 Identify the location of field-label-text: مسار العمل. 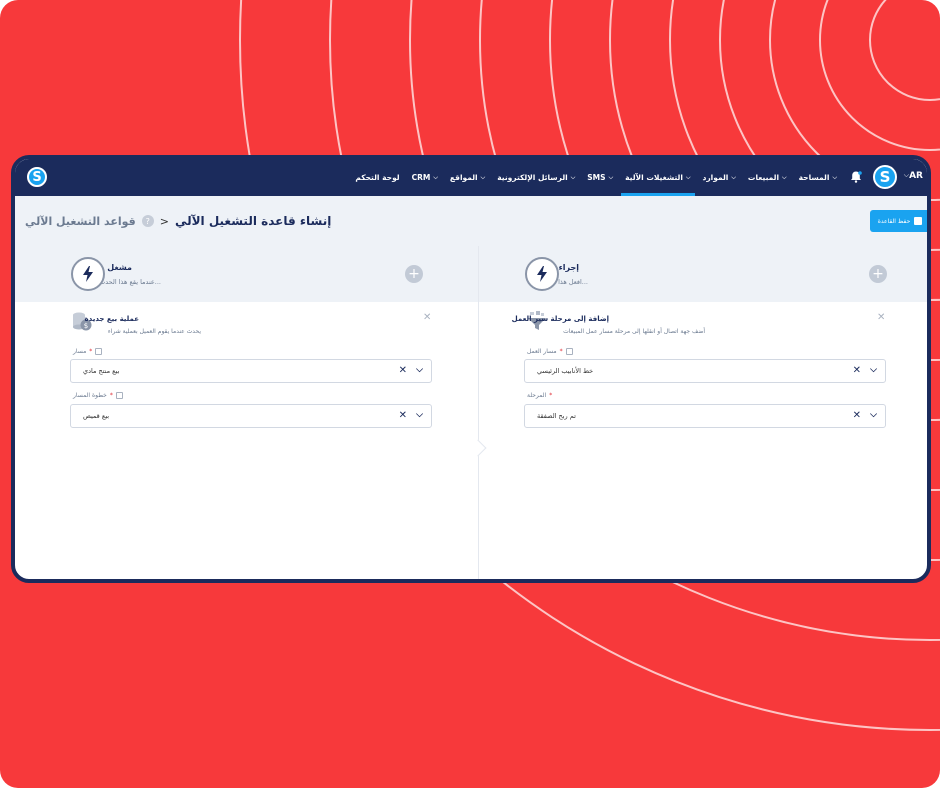
(542, 351).